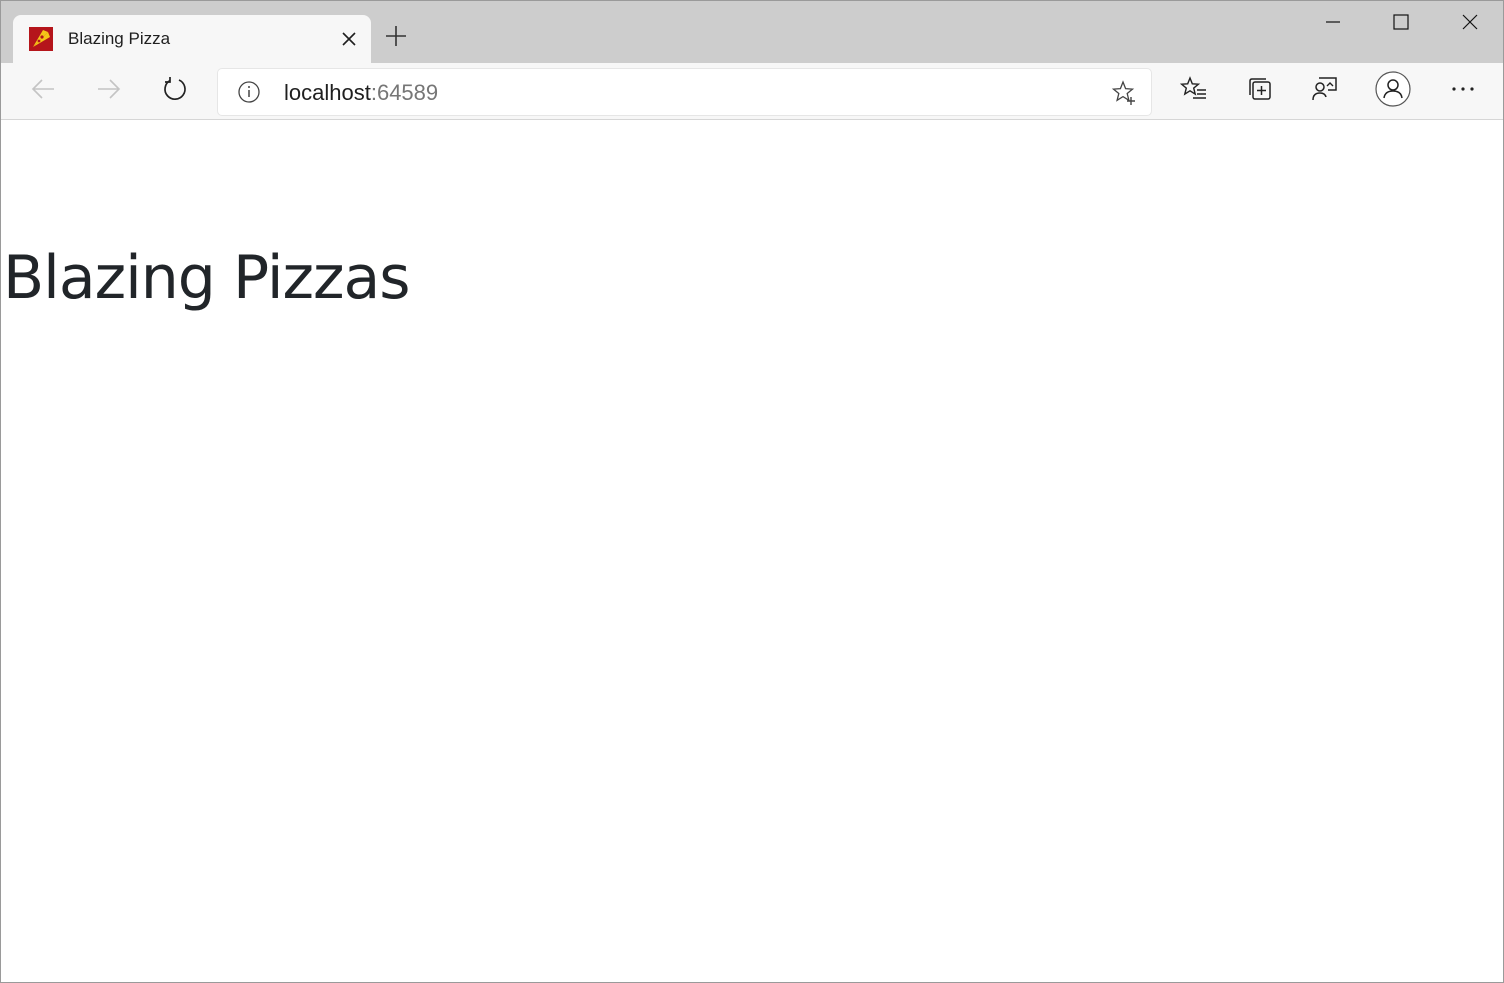  I want to click on collections-button, so click(1260, 91).